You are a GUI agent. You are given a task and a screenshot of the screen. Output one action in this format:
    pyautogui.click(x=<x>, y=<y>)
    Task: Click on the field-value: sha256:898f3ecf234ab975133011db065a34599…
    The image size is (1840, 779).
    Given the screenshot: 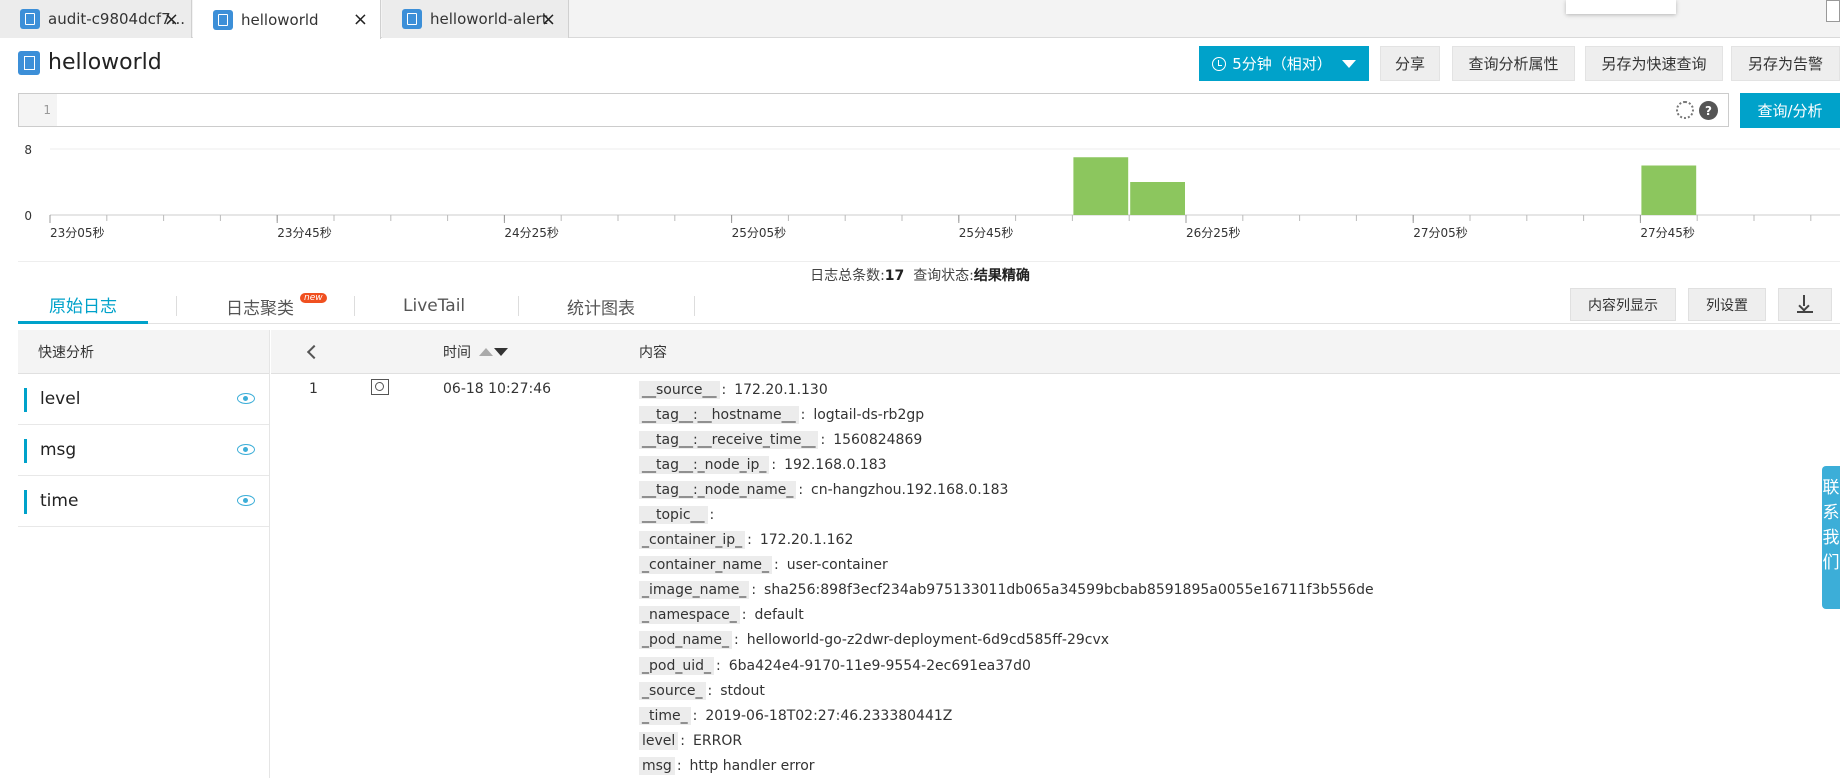 What is the action you would take?
    pyautogui.click(x=1069, y=590)
    